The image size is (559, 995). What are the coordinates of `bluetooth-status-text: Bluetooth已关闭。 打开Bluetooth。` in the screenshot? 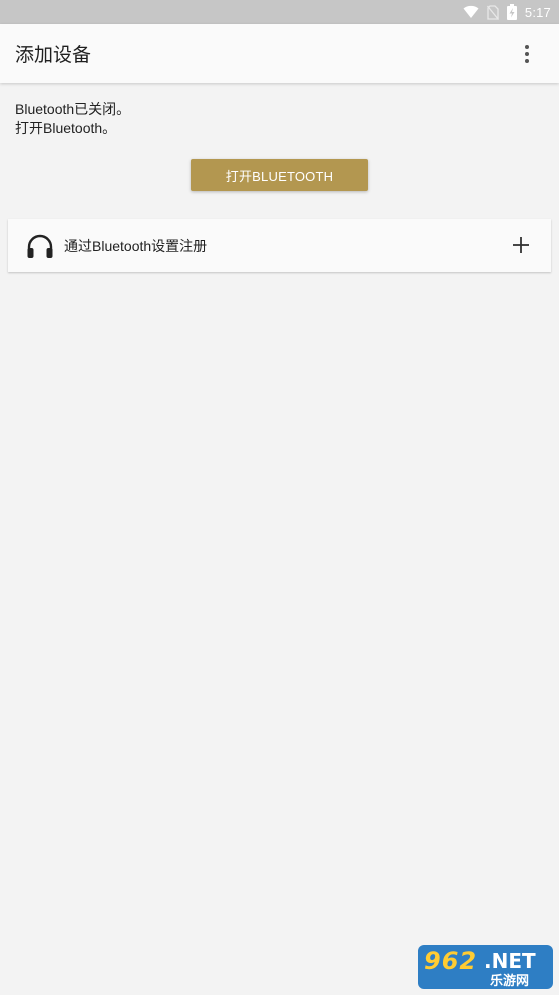 It's located at (72, 119).